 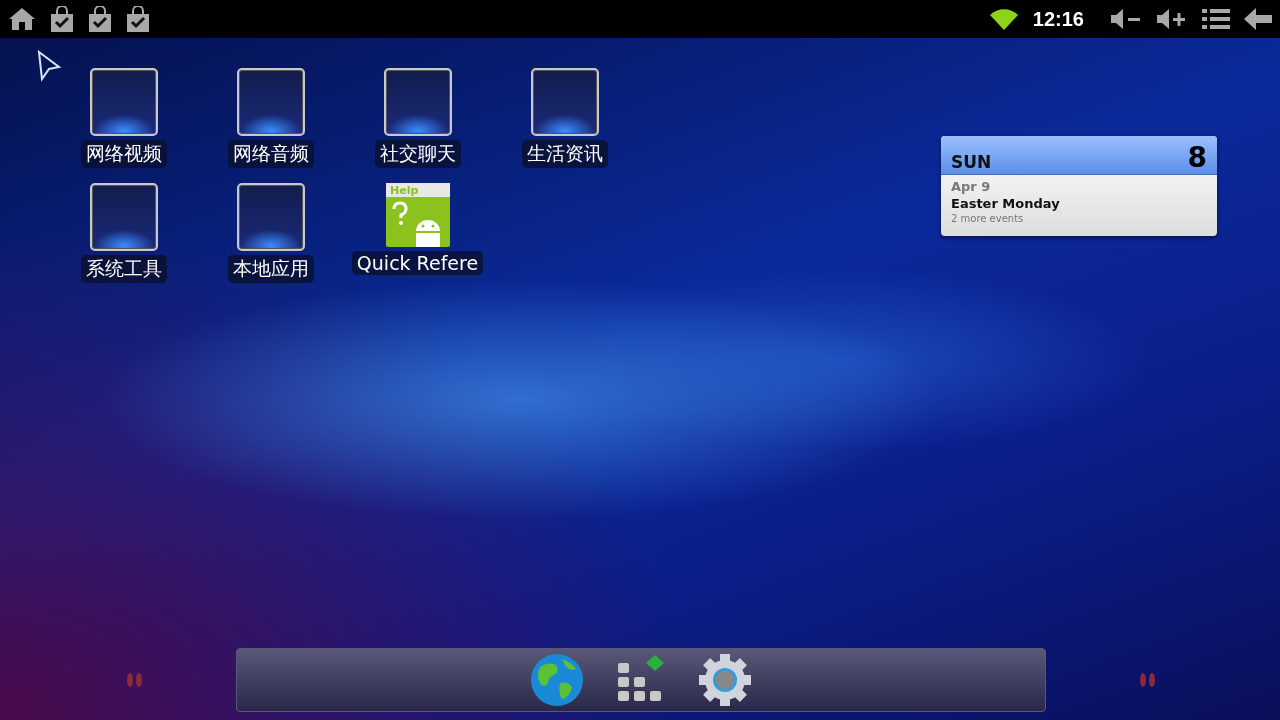 I want to click on clock-time: 12:16, so click(x=1058, y=19).